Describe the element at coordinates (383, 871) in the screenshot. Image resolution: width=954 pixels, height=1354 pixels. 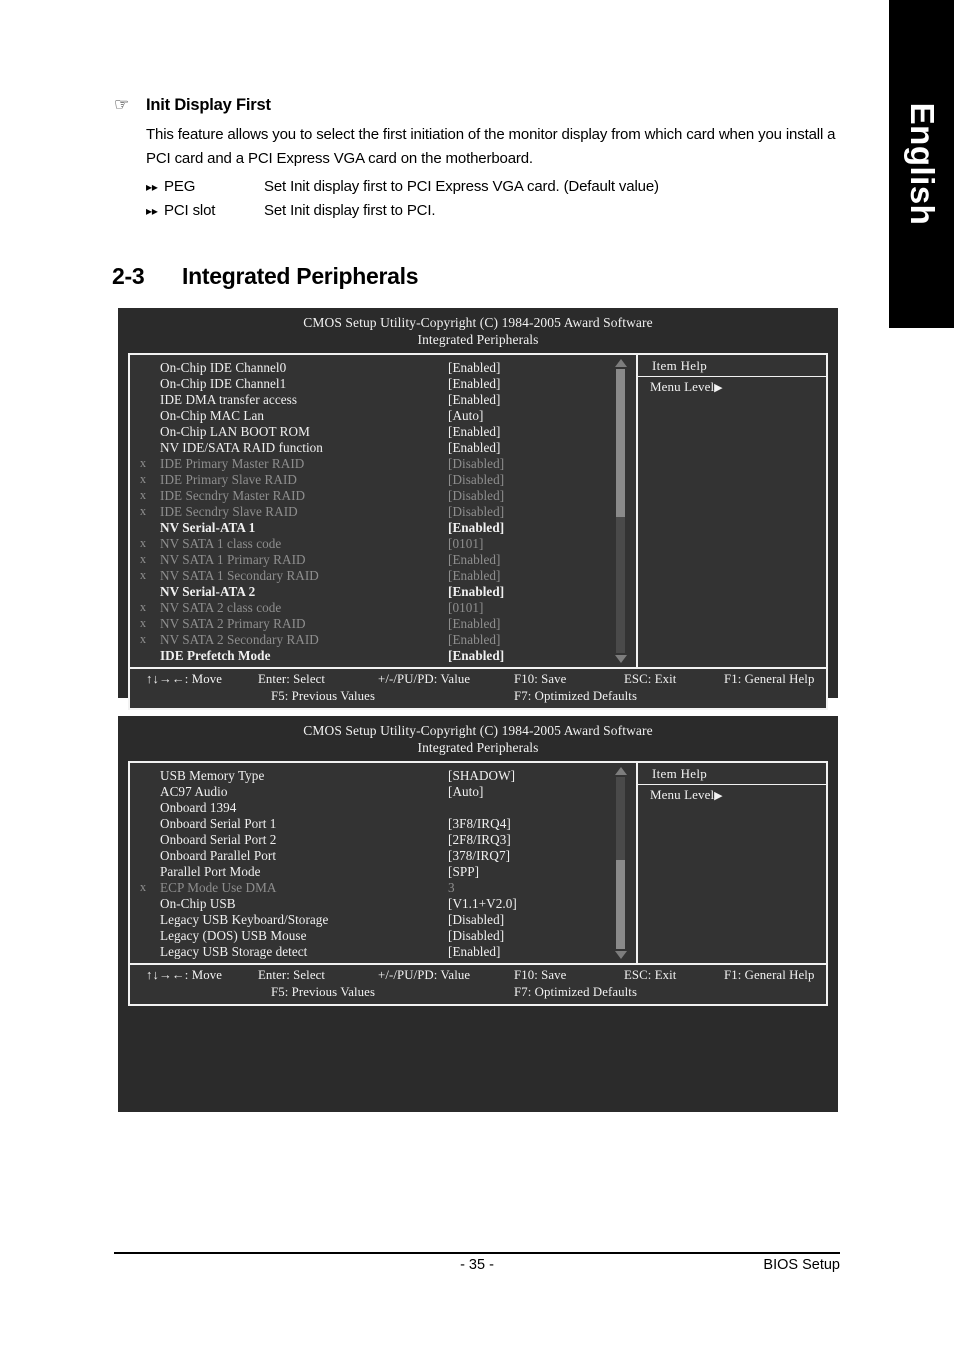
I see `bios-option-row: Parallel Port Mode [SPP]` at that location.